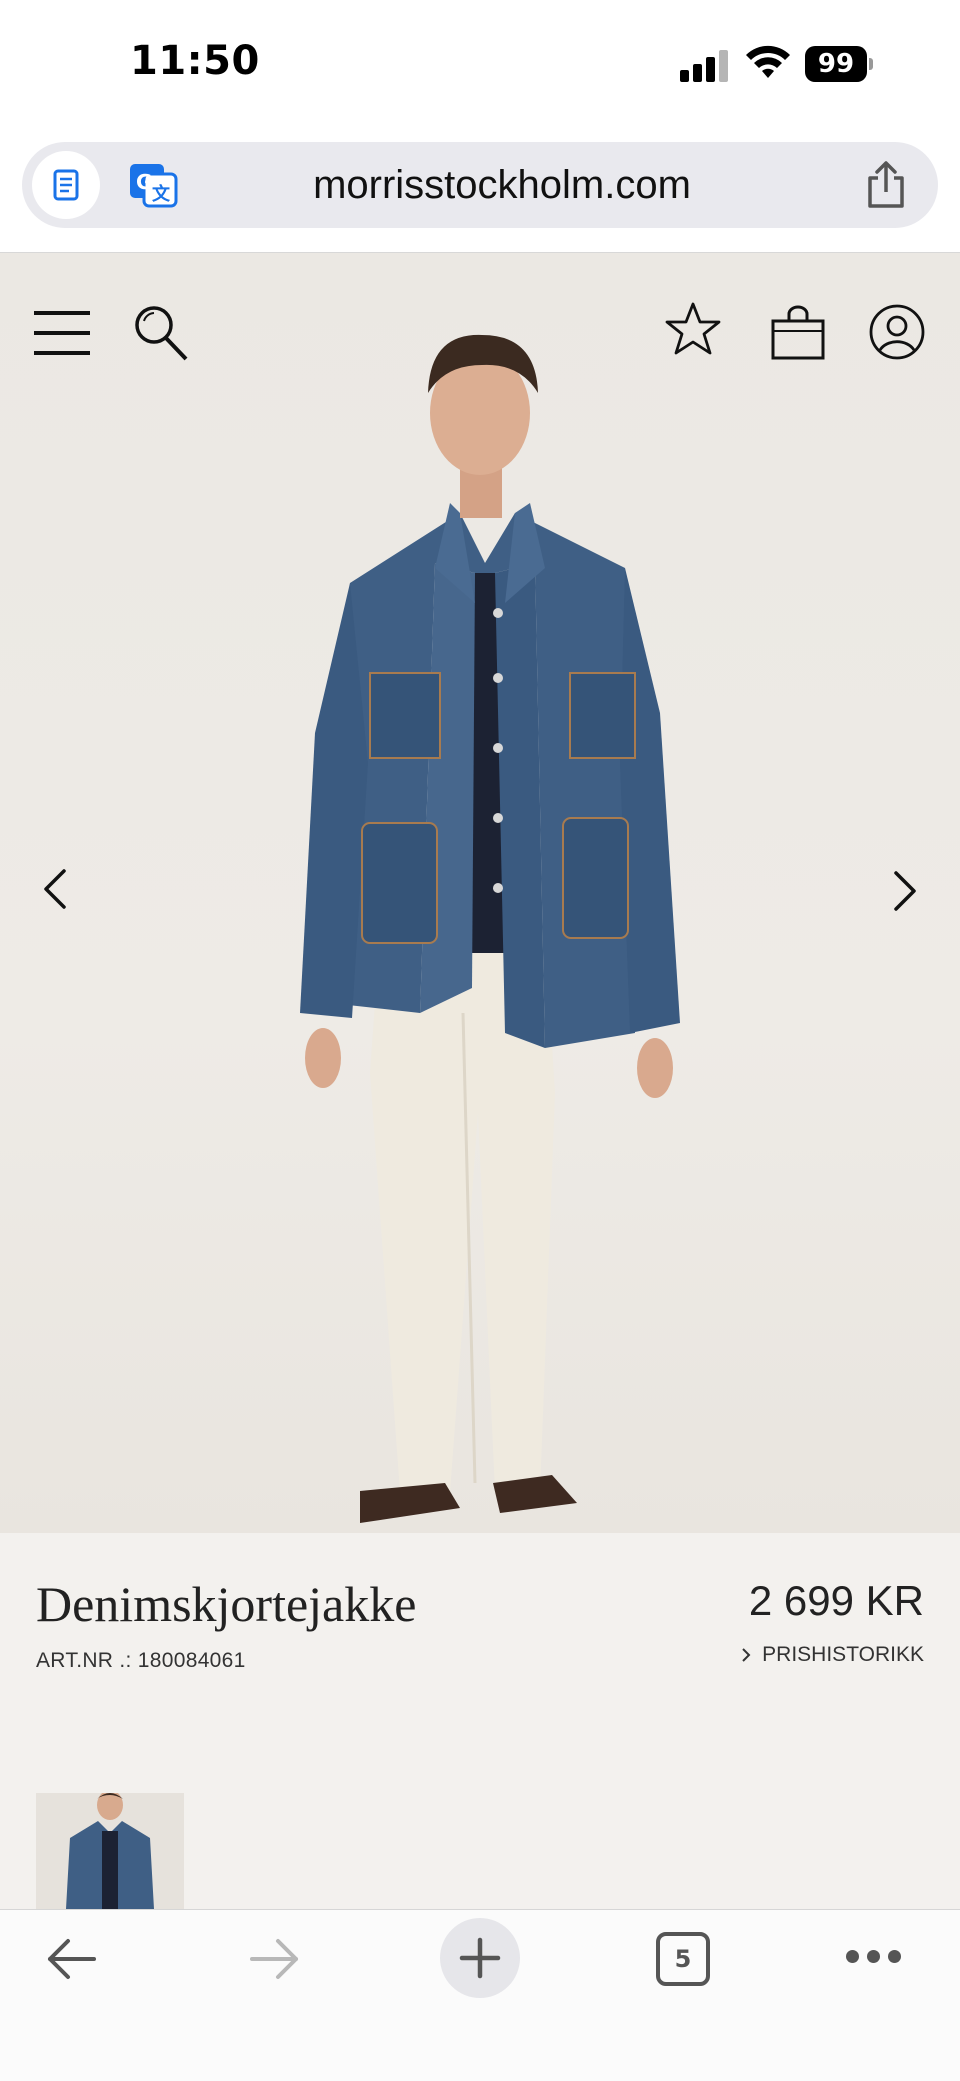 This screenshot has height=2081, width=960. I want to click on product-price: 2 699 KR, so click(836, 1600).